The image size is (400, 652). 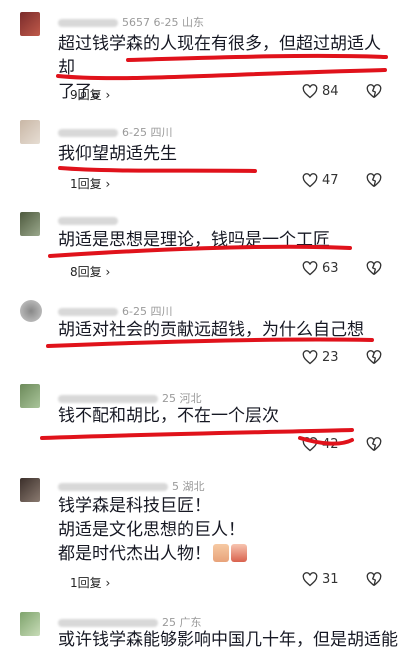 I want to click on like-button: 84, so click(x=320, y=91).